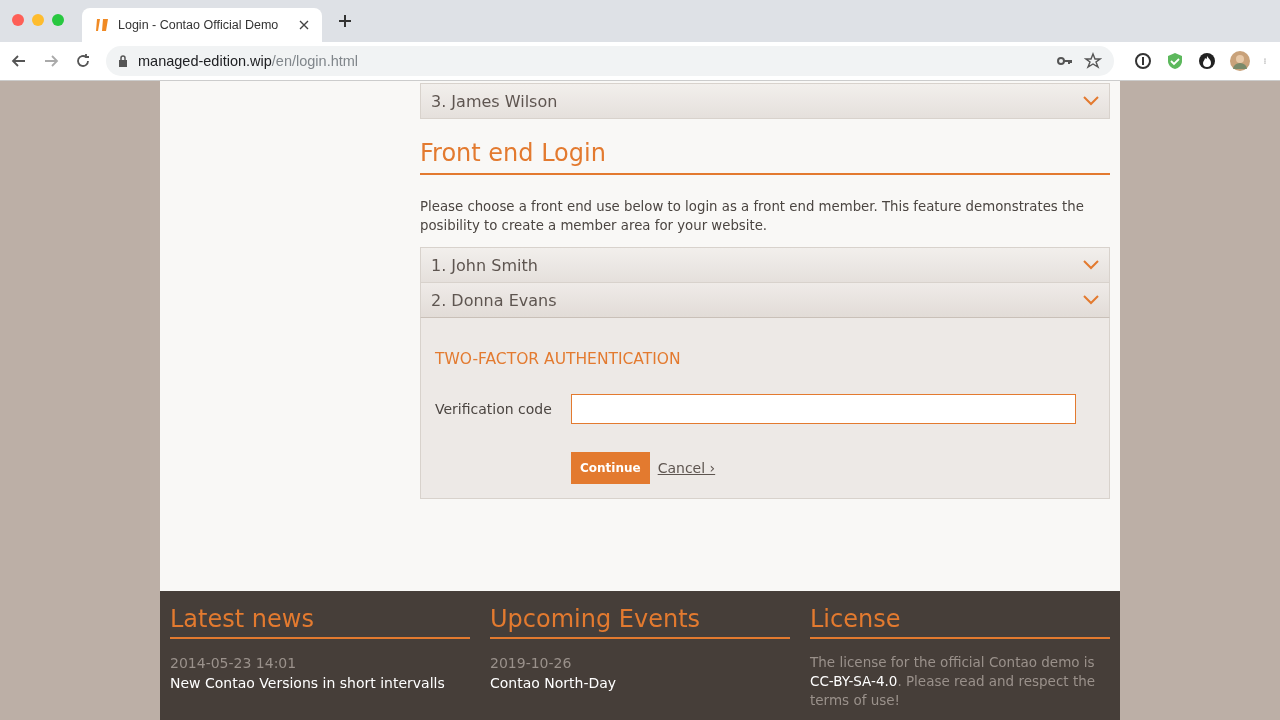  What do you see at coordinates (765, 157) in the screenshot?
I see `section-heading: Front end Login` at bounding box center [765, 157].